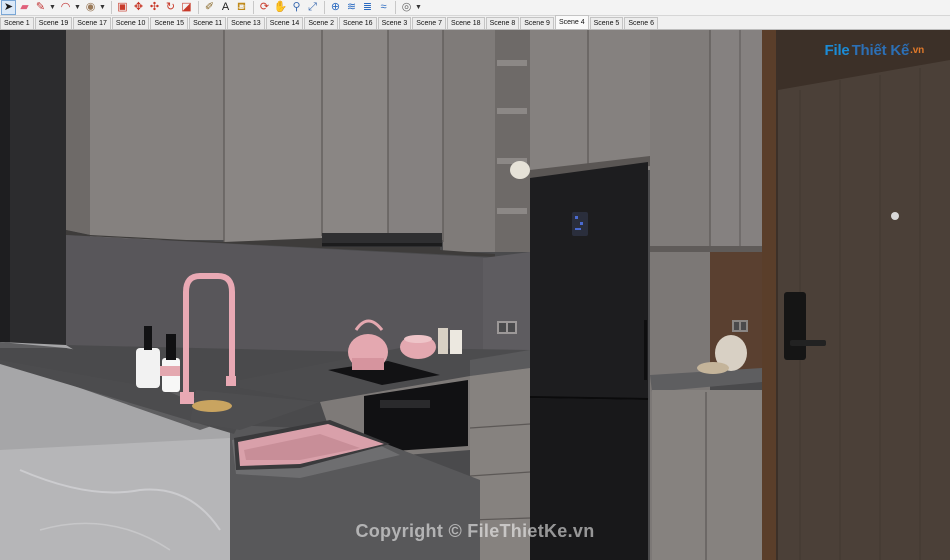 This screenshot has height=560, width=950. What do you see at coordinates (8, 7) in the screenshot?
I see `select-arrow-icon: ➤` at bounding box center [8, 7].